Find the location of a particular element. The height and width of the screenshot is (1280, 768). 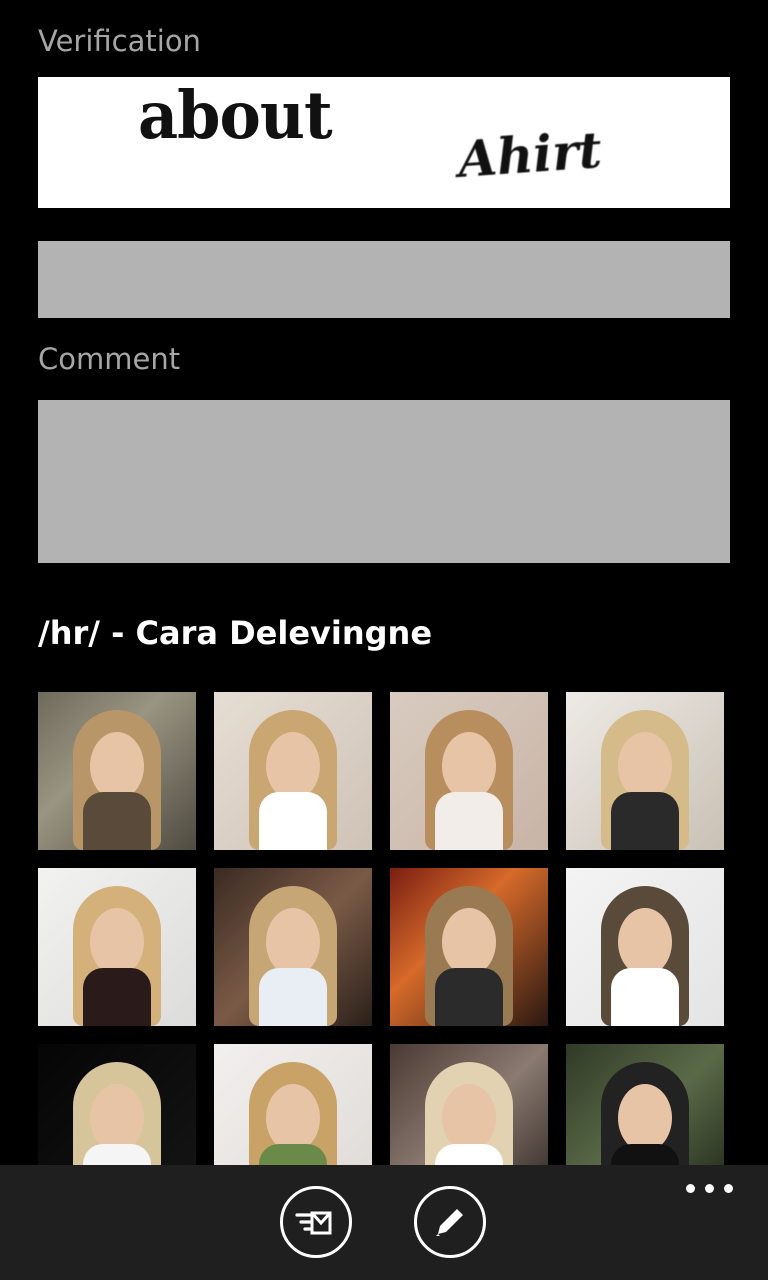

app-bar is located at coordinates (384, 1222).